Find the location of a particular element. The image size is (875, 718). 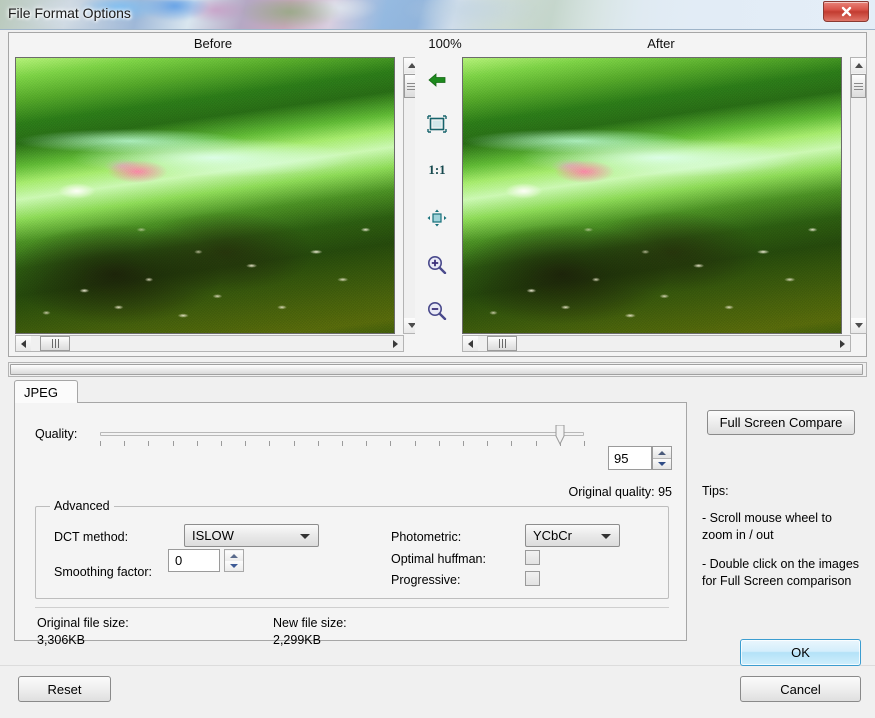

dct-method-select: ISLOW is located at coordinates (251, 535).